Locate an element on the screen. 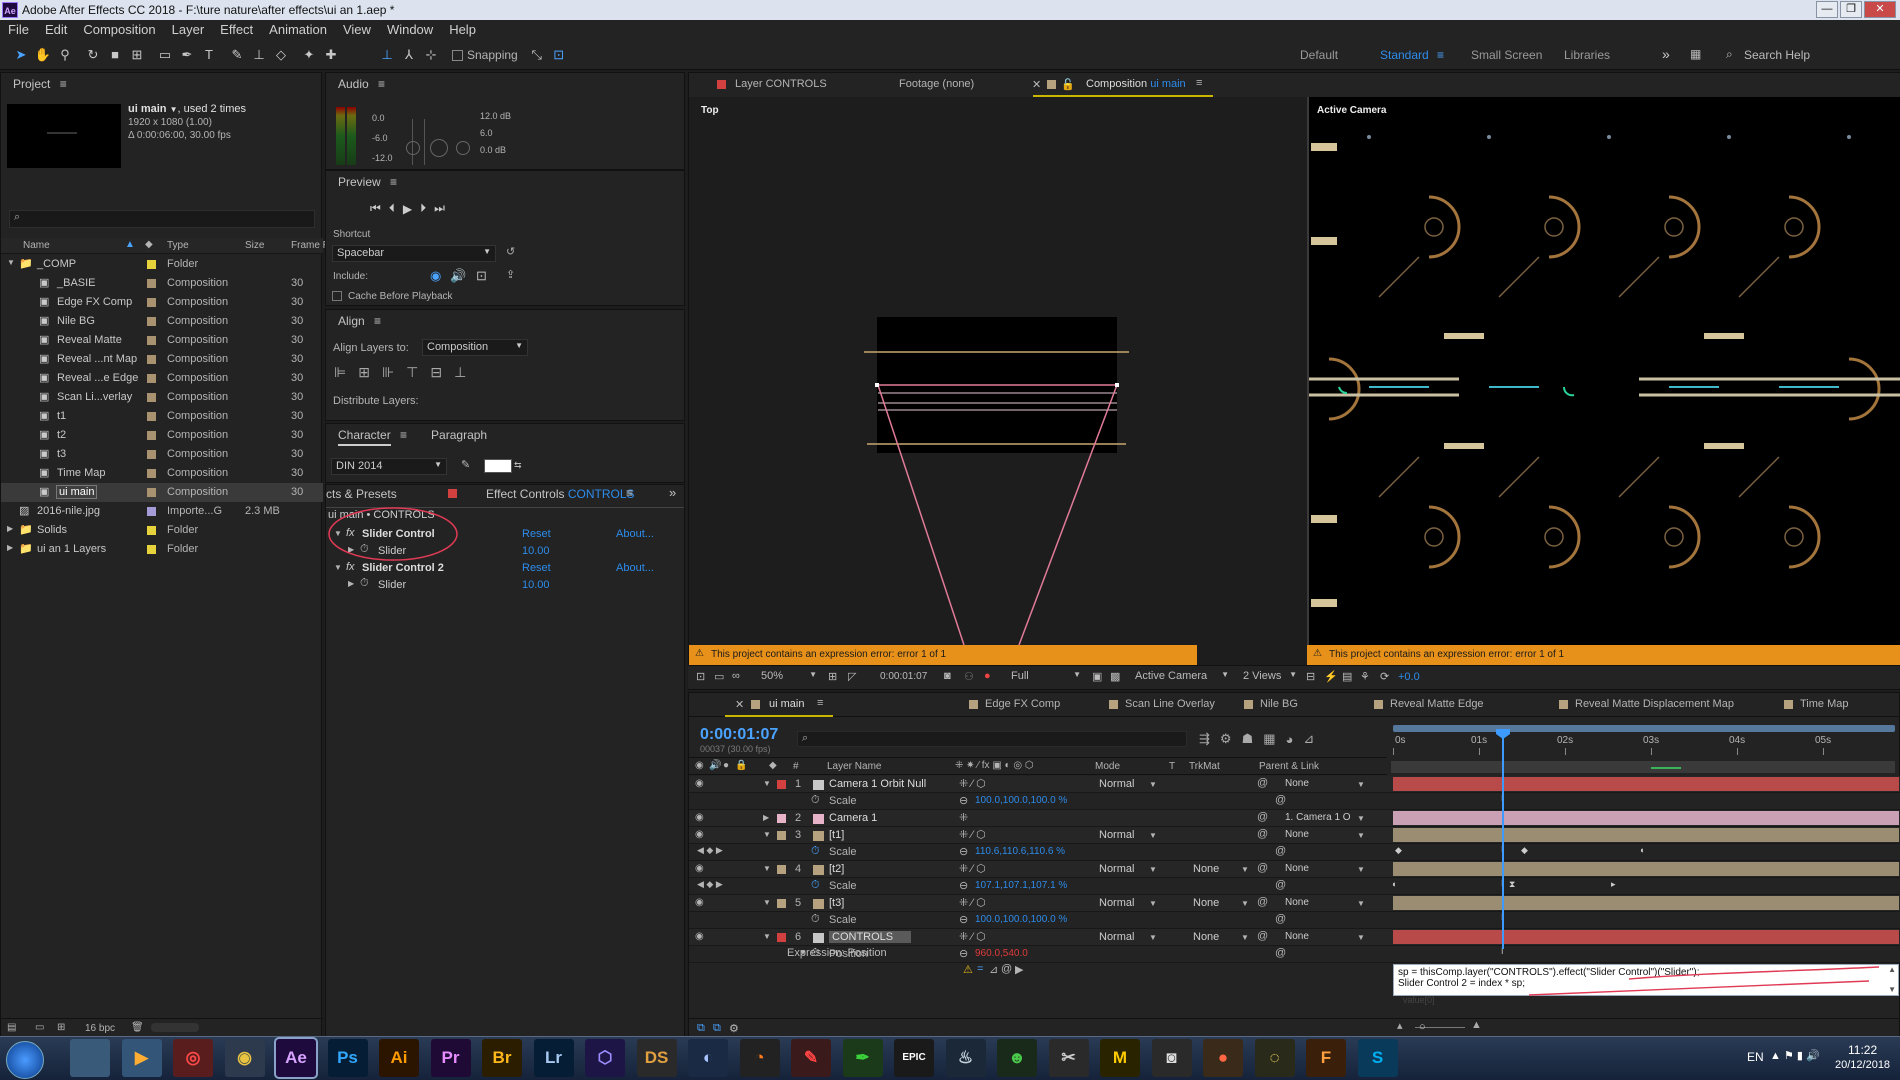 The image size is (1900, 1080). workspace-default: Default is located at coordinates (1319, 55).